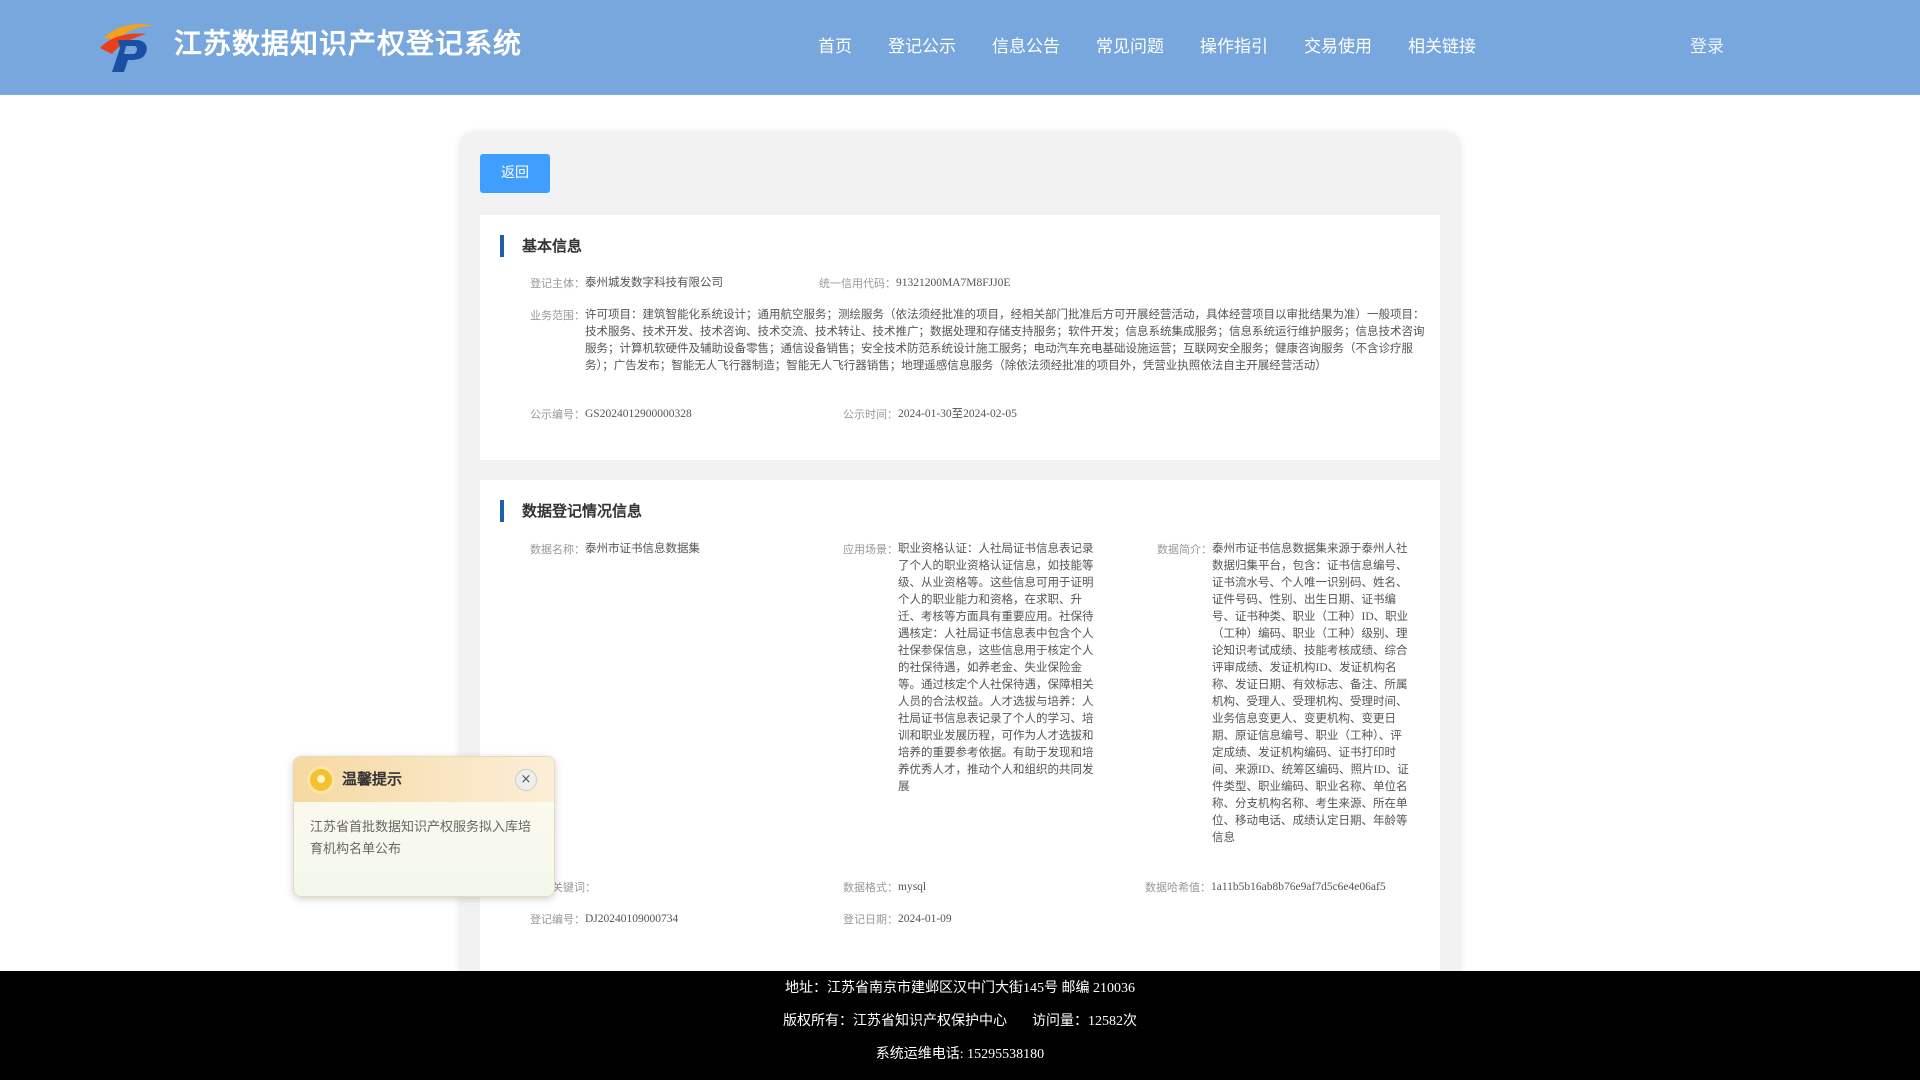  Describe the element at coordinates (557, 919) in the screenshot. I see `reg-no-label: 登记编号：` at that location.